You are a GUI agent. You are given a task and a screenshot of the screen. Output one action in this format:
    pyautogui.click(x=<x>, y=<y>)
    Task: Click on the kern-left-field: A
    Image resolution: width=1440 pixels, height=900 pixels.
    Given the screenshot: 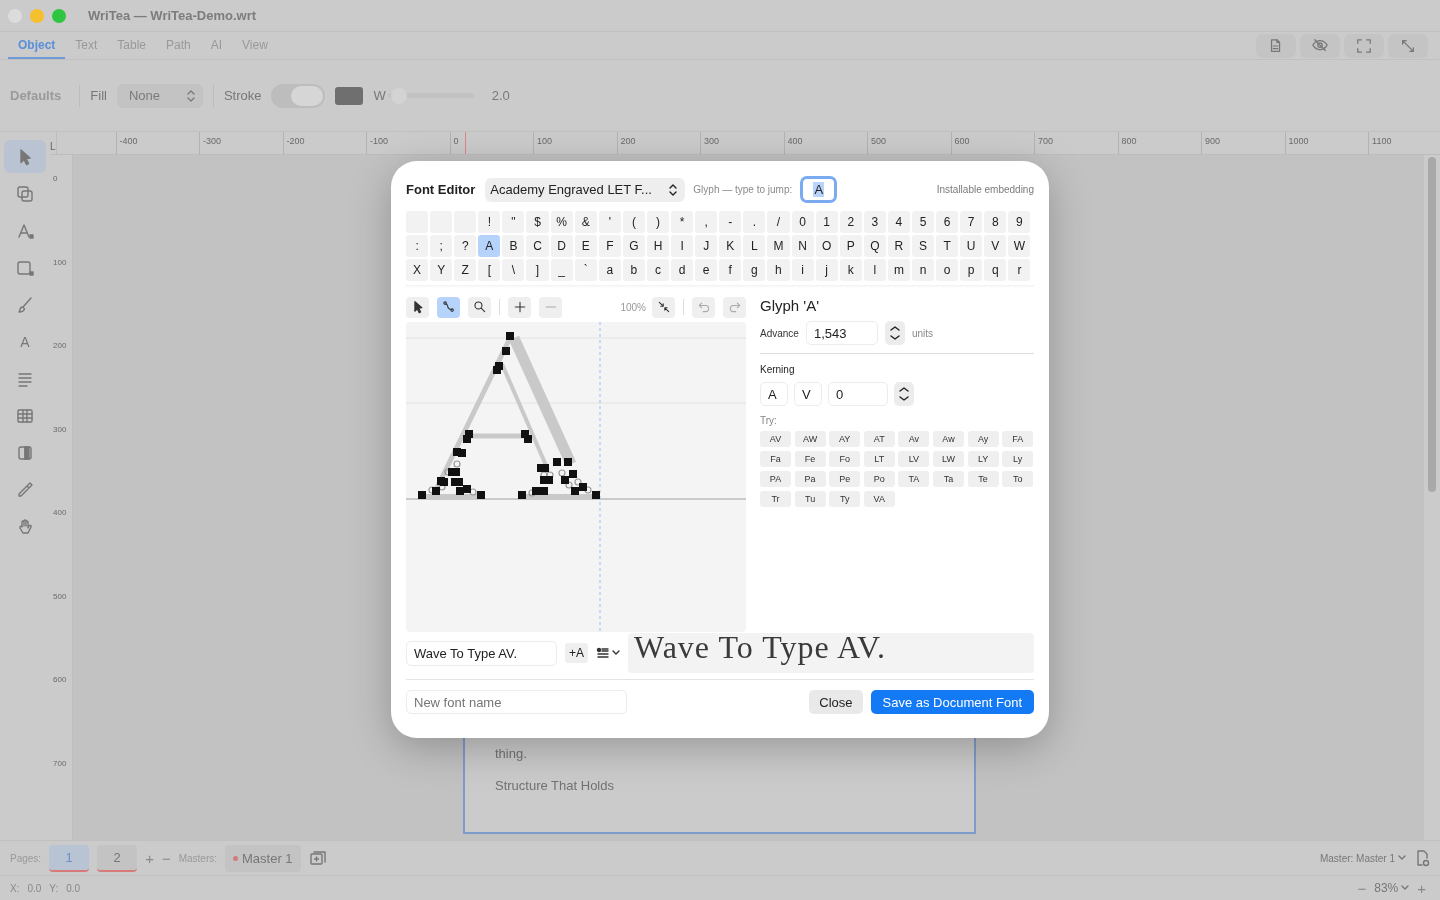 What is the action you would take?
    pyautogui.click(x=774, y=394)
    